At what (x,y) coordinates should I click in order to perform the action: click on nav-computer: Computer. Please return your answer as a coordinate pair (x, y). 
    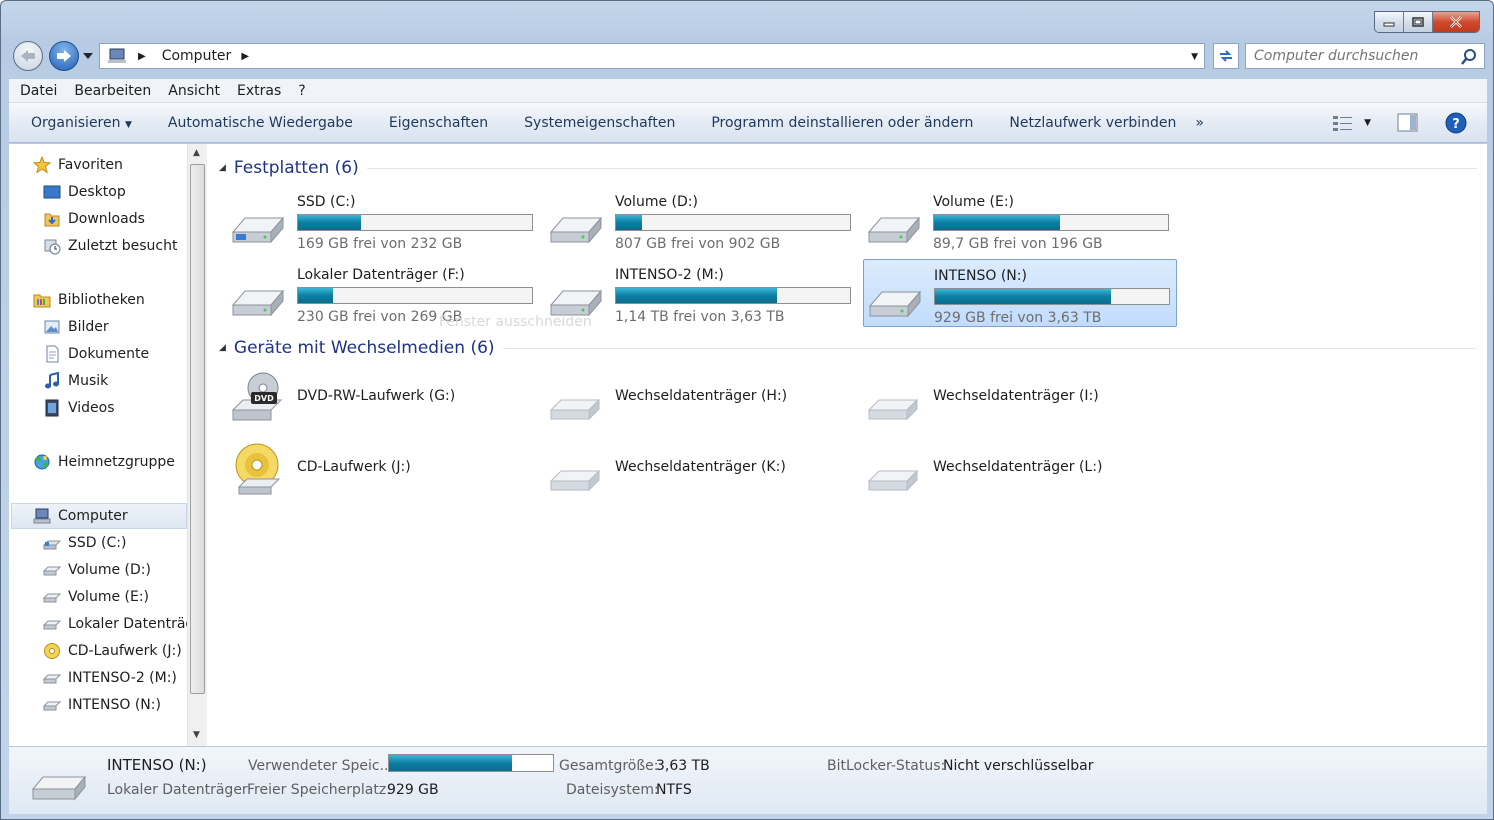
    Looking at the image, I should click on (99, 516).